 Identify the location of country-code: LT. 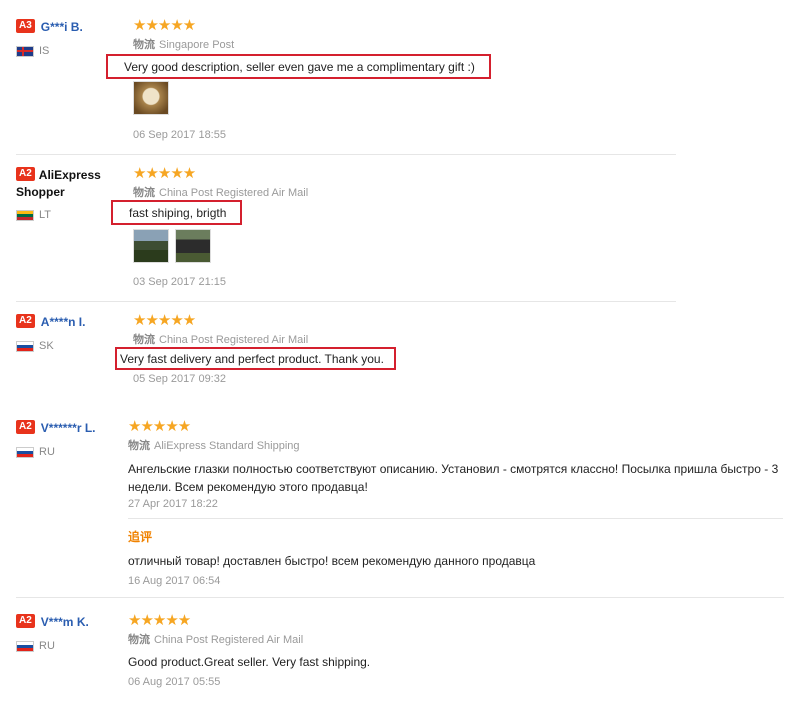
(45, 215).